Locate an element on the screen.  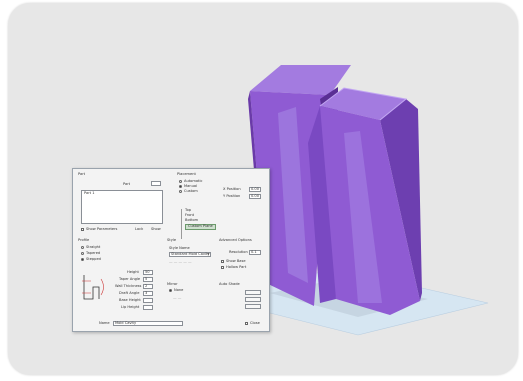
profile-option-straight: Straight is located at coordinates (93, 247).